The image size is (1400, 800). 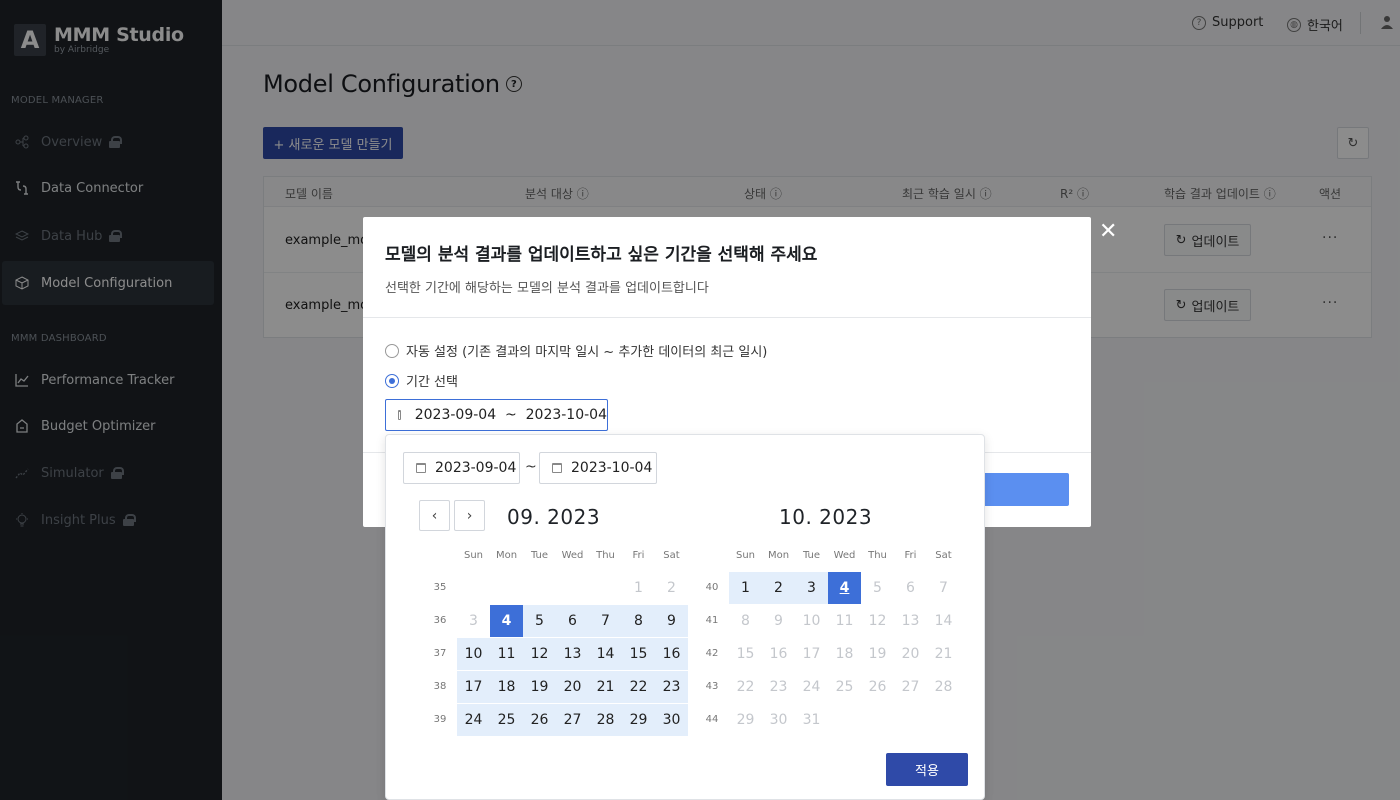 I want to click on end-date-value: 2023-10-04, so click(x=612, y=468).